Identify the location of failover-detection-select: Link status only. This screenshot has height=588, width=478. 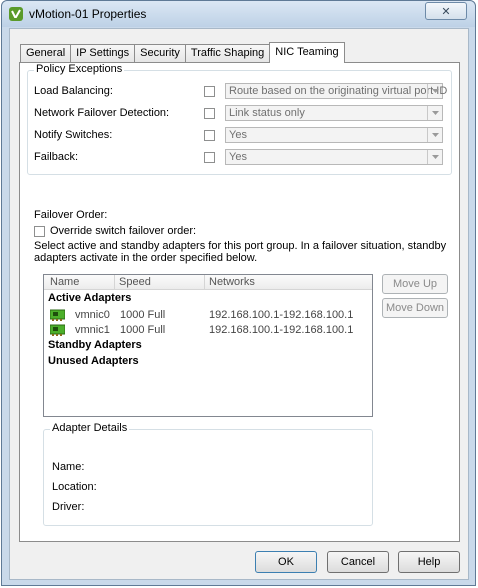
(334, 113).